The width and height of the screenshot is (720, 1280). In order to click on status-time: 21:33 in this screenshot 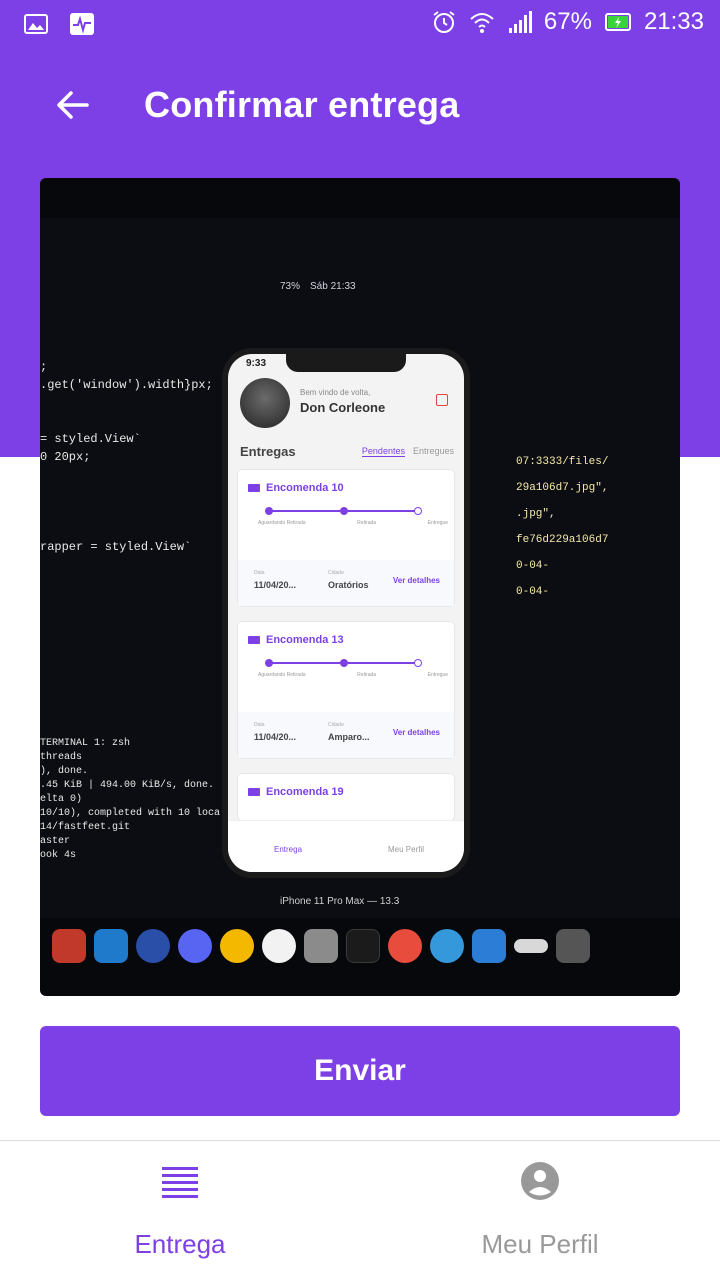, I will do `click(673, 21)`.